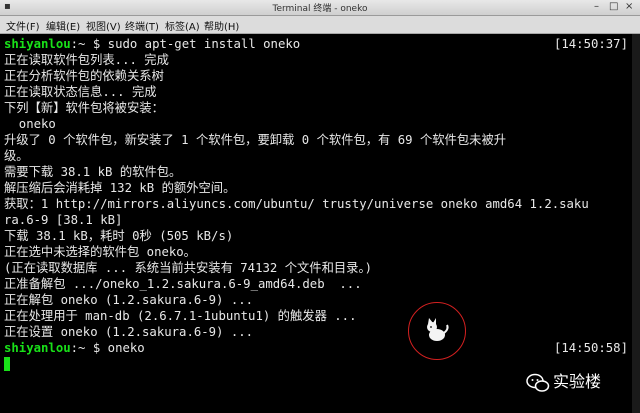 The image size is (640, 413). Describe the element at coordinates (120, 188) in the screenshot. I see `output-line: 解压缩后会消耗掉 132 kB 的额外空间。` at that location.